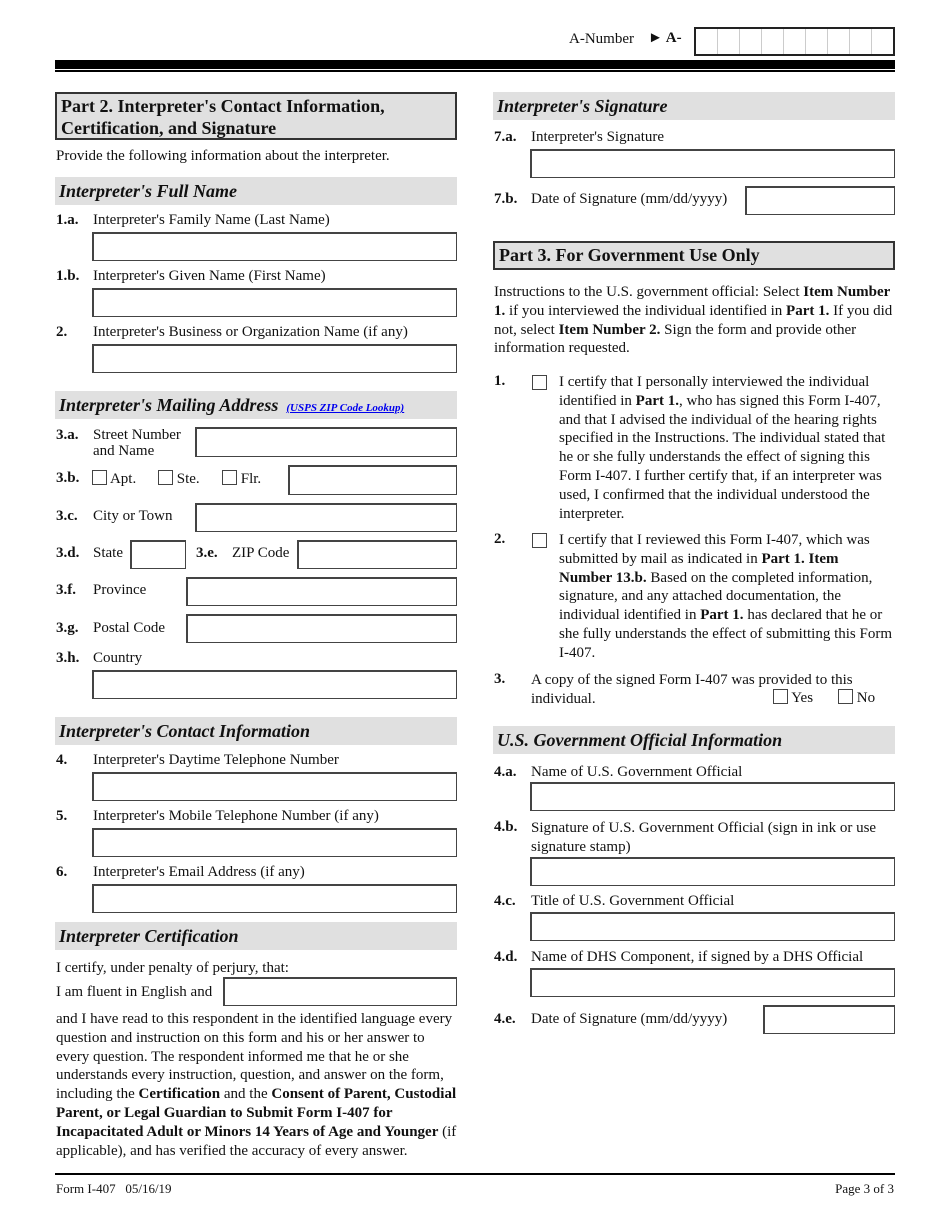  What do you see at coordinates (633, 901) in the screenshot?
I see `official-title-label: Title of U.S. Government Official` at bounding box center [633, 901].